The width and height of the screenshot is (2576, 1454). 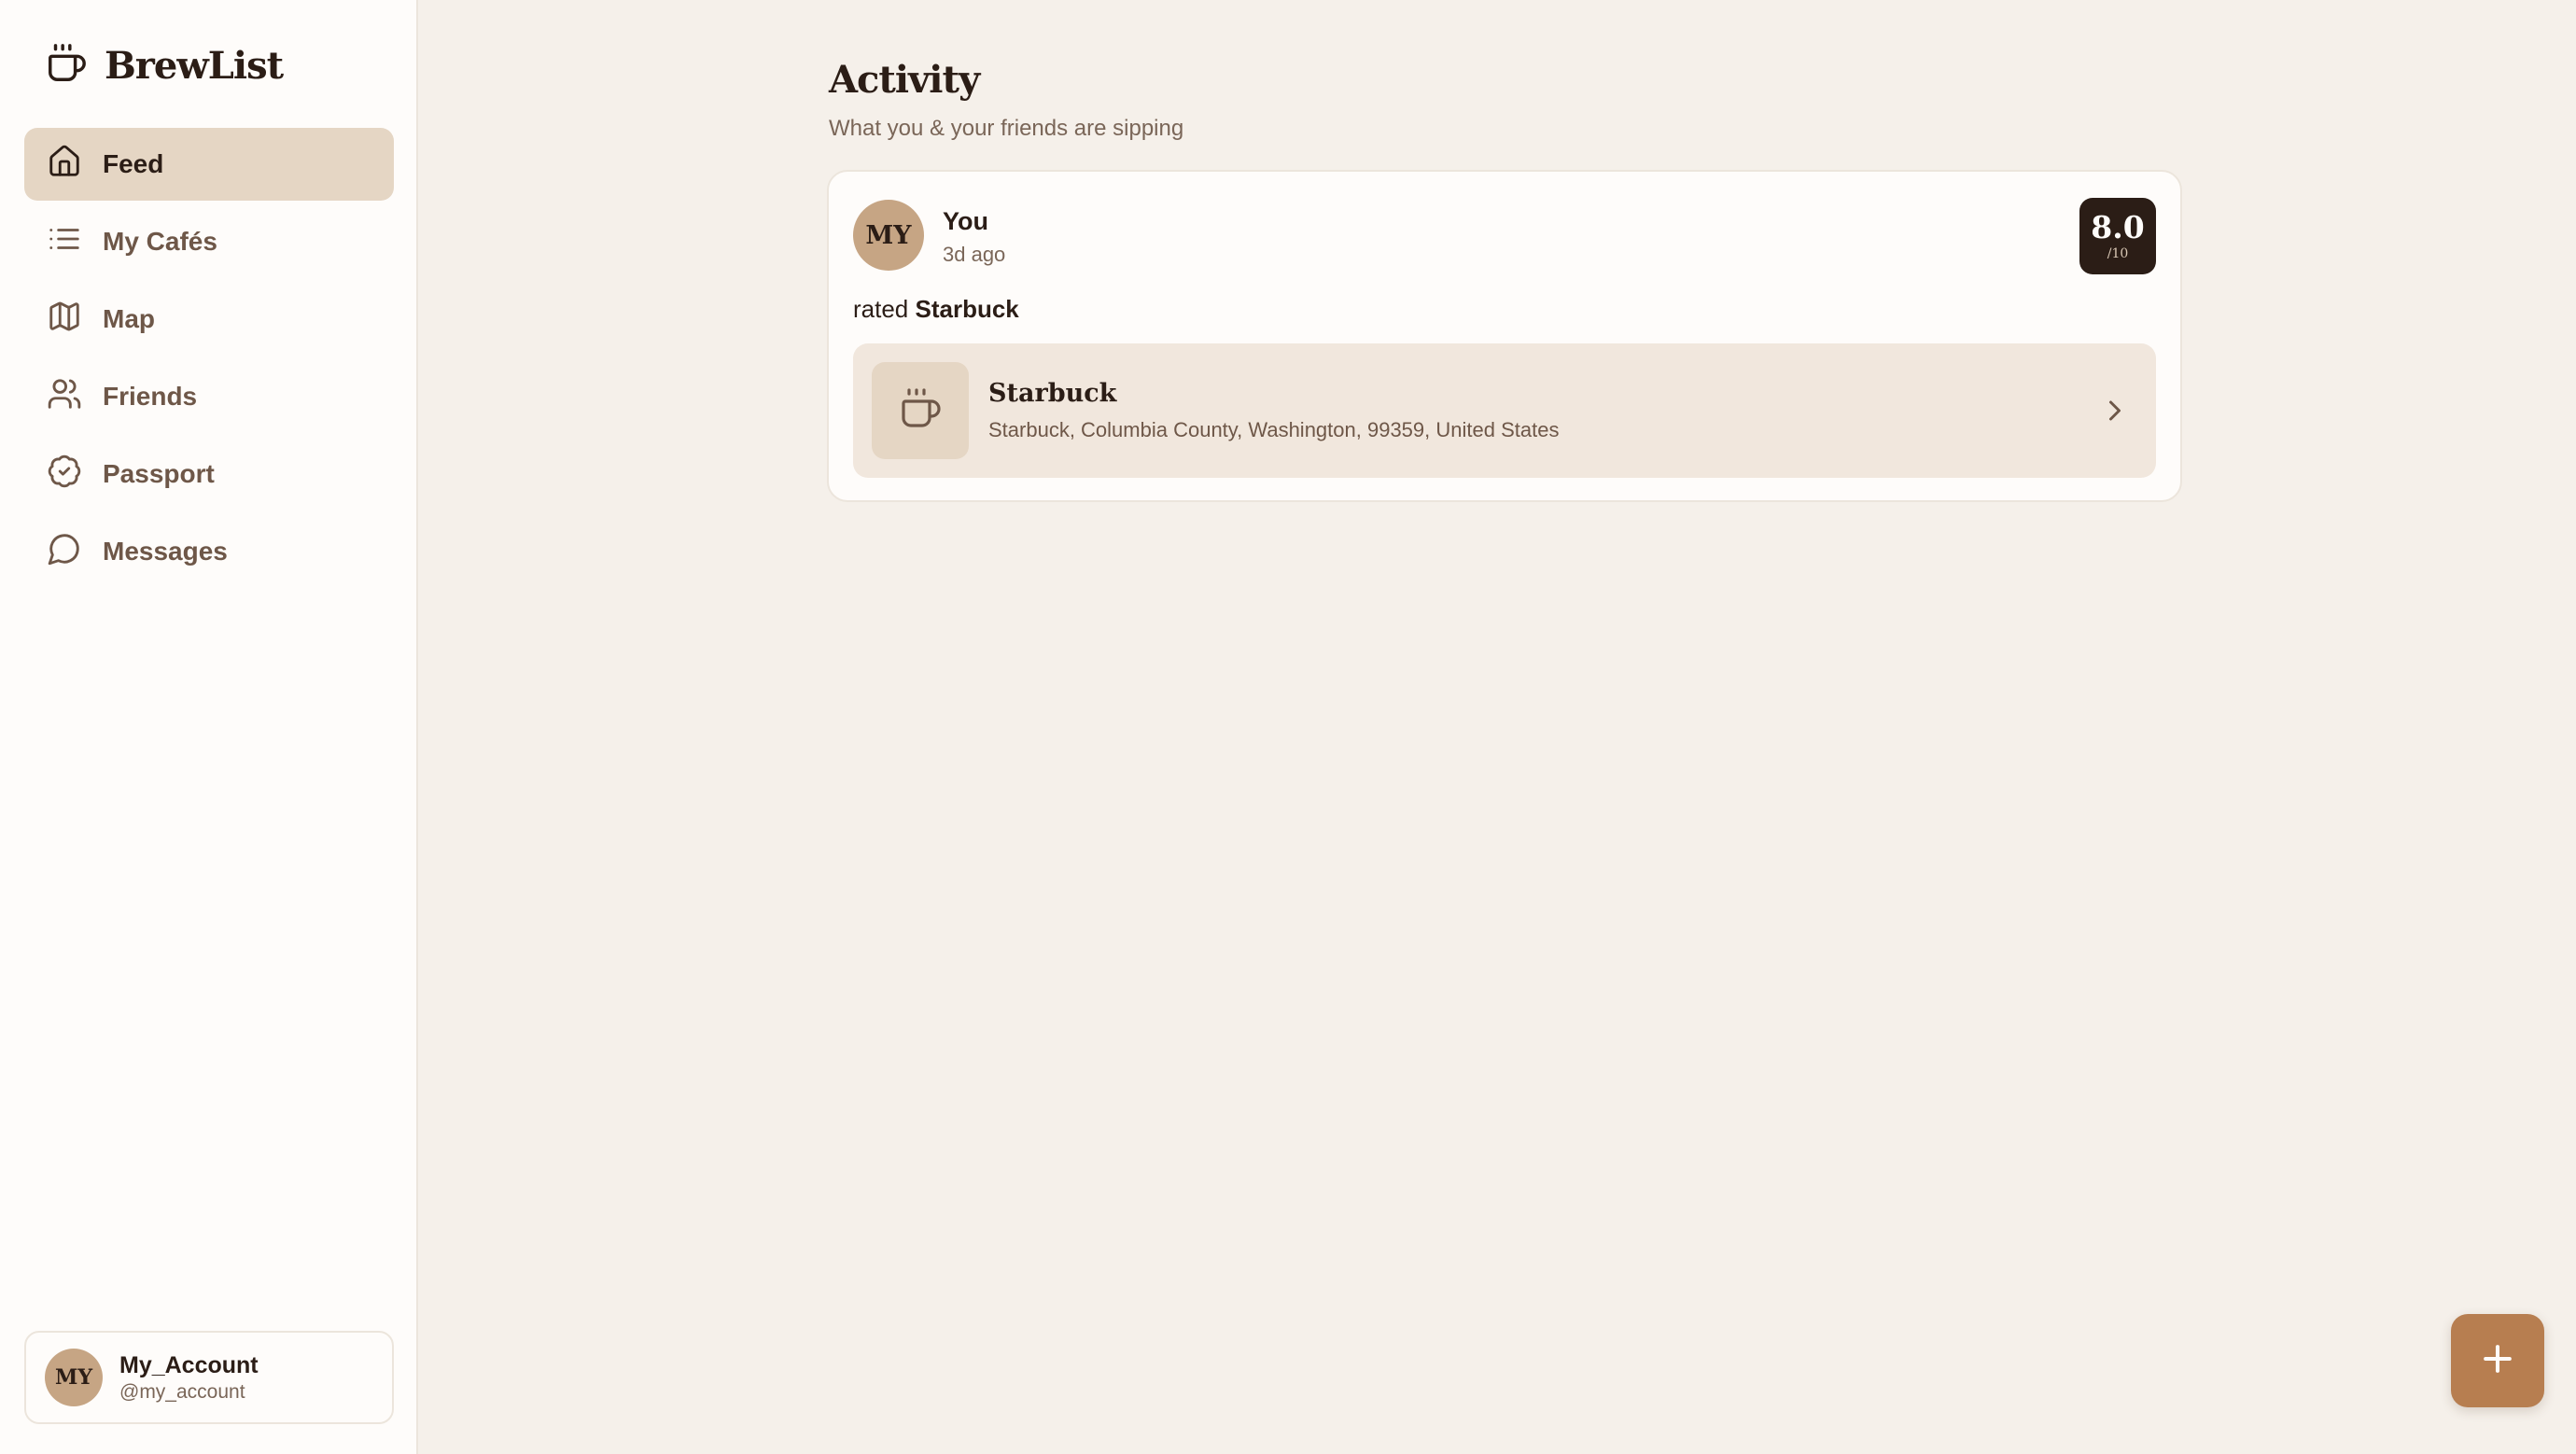 What do you see at coordinates (194, 65) in the screenshot?
I see `brand-name: BrewList` at bounding box center [194, 65].